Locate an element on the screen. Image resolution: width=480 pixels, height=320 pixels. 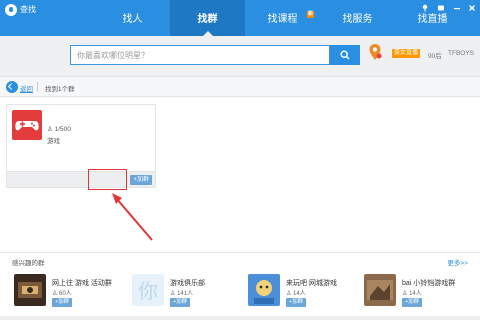
pin-icon is located at coordinates (425, 9).